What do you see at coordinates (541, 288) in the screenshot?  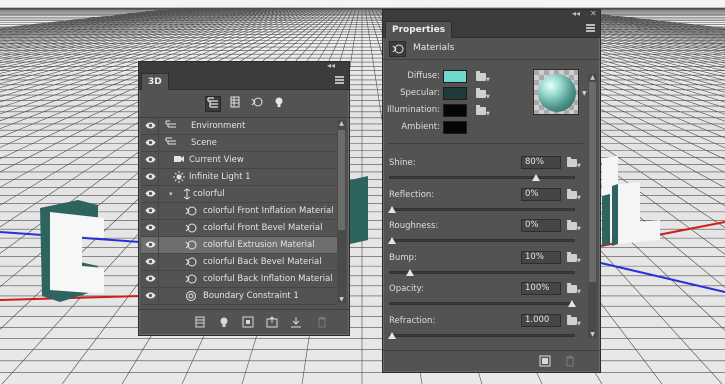 I see `slider-value-input: 100%` at bounding box center [541, 288].